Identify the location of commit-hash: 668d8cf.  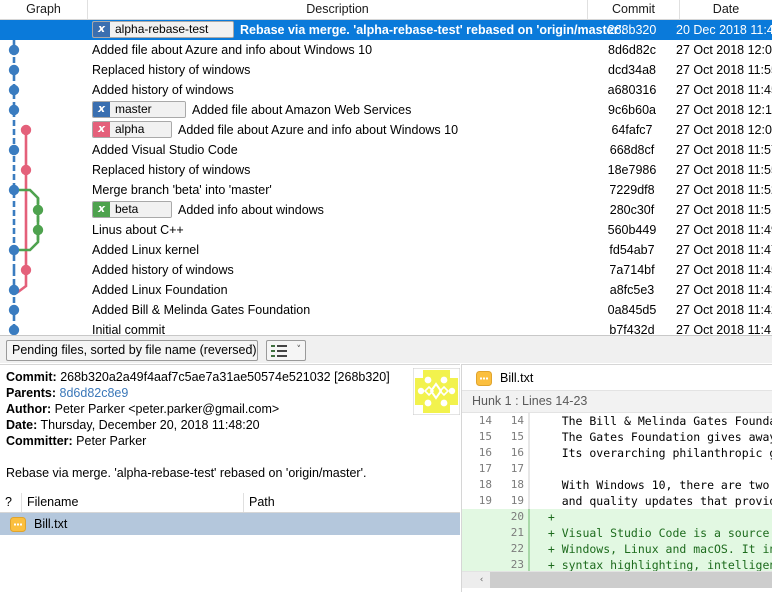
(632, 150).